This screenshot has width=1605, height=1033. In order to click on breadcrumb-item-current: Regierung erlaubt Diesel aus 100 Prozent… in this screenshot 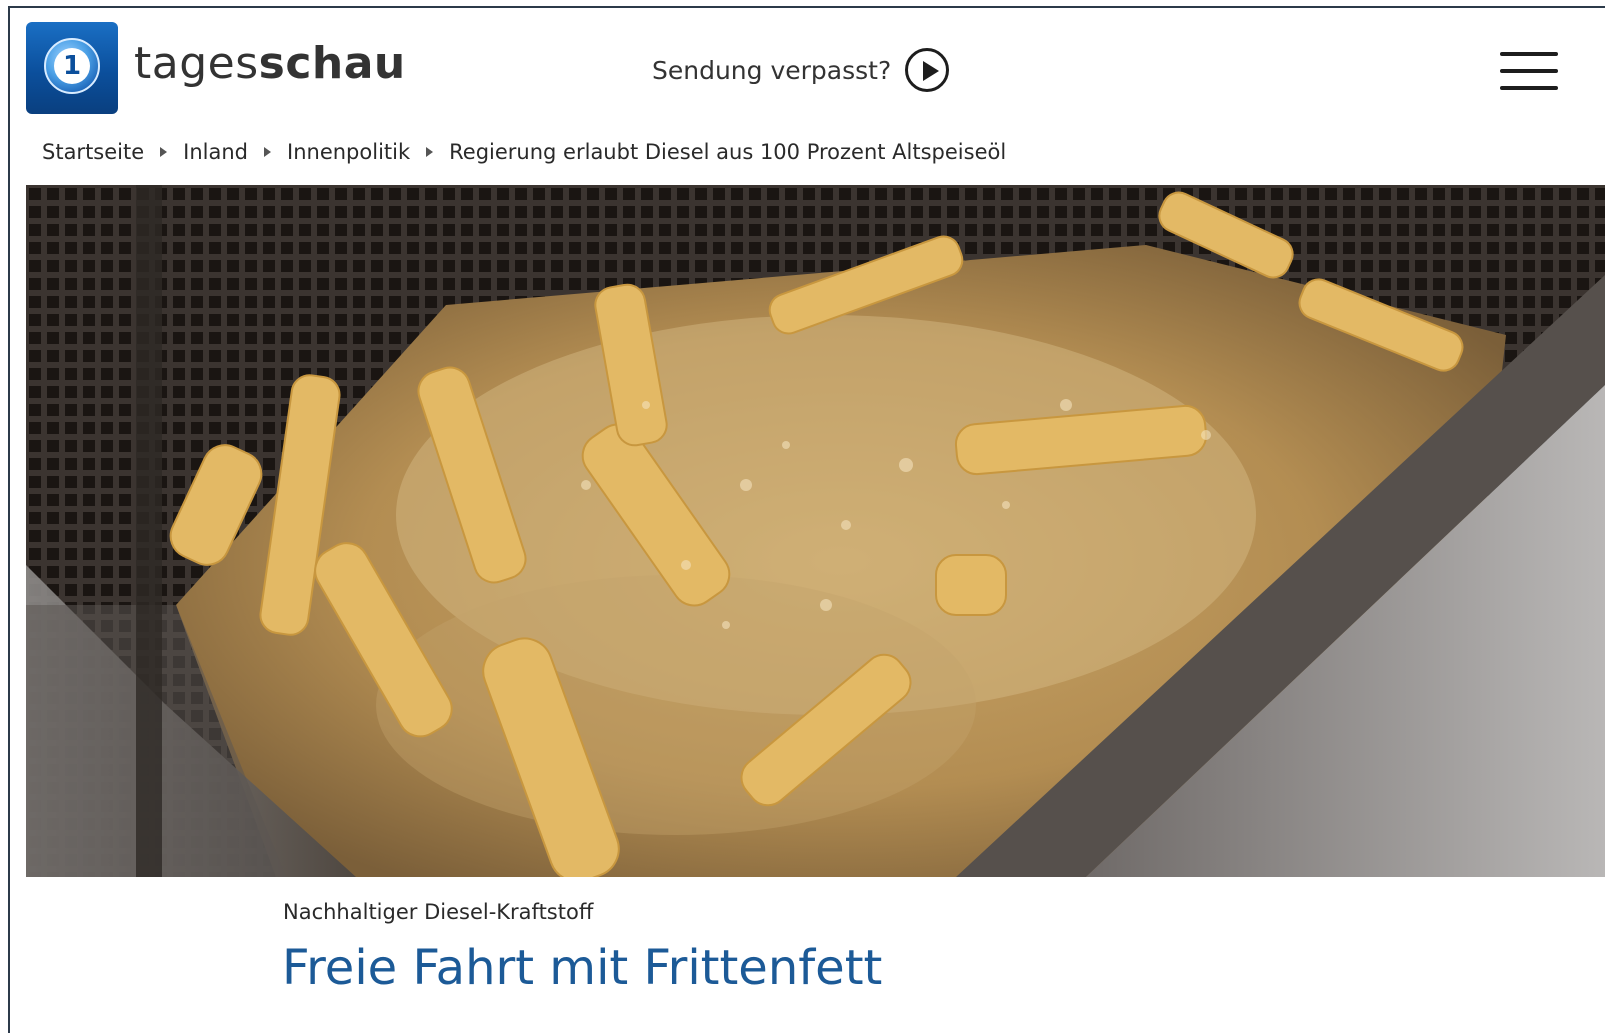, I will do `click(728, 152)`.